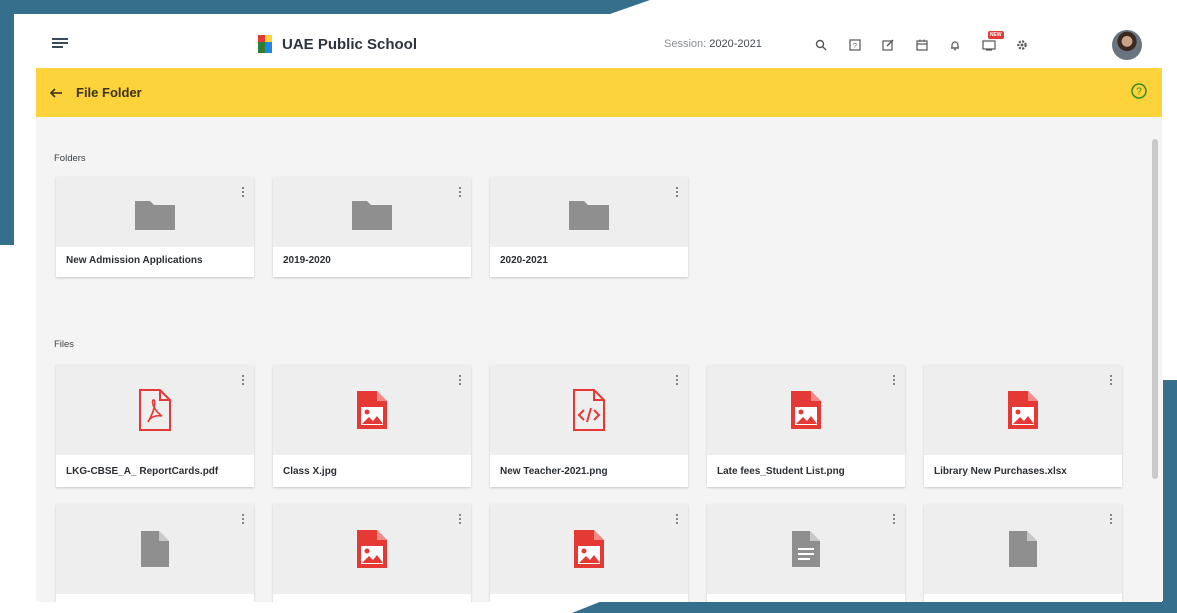 This screenshot has width=1177, height=613. What do you see at coordinates (350, 44) in the screenshot?
I see `school-name: UAE Public School` at bounding box center [350, 44].